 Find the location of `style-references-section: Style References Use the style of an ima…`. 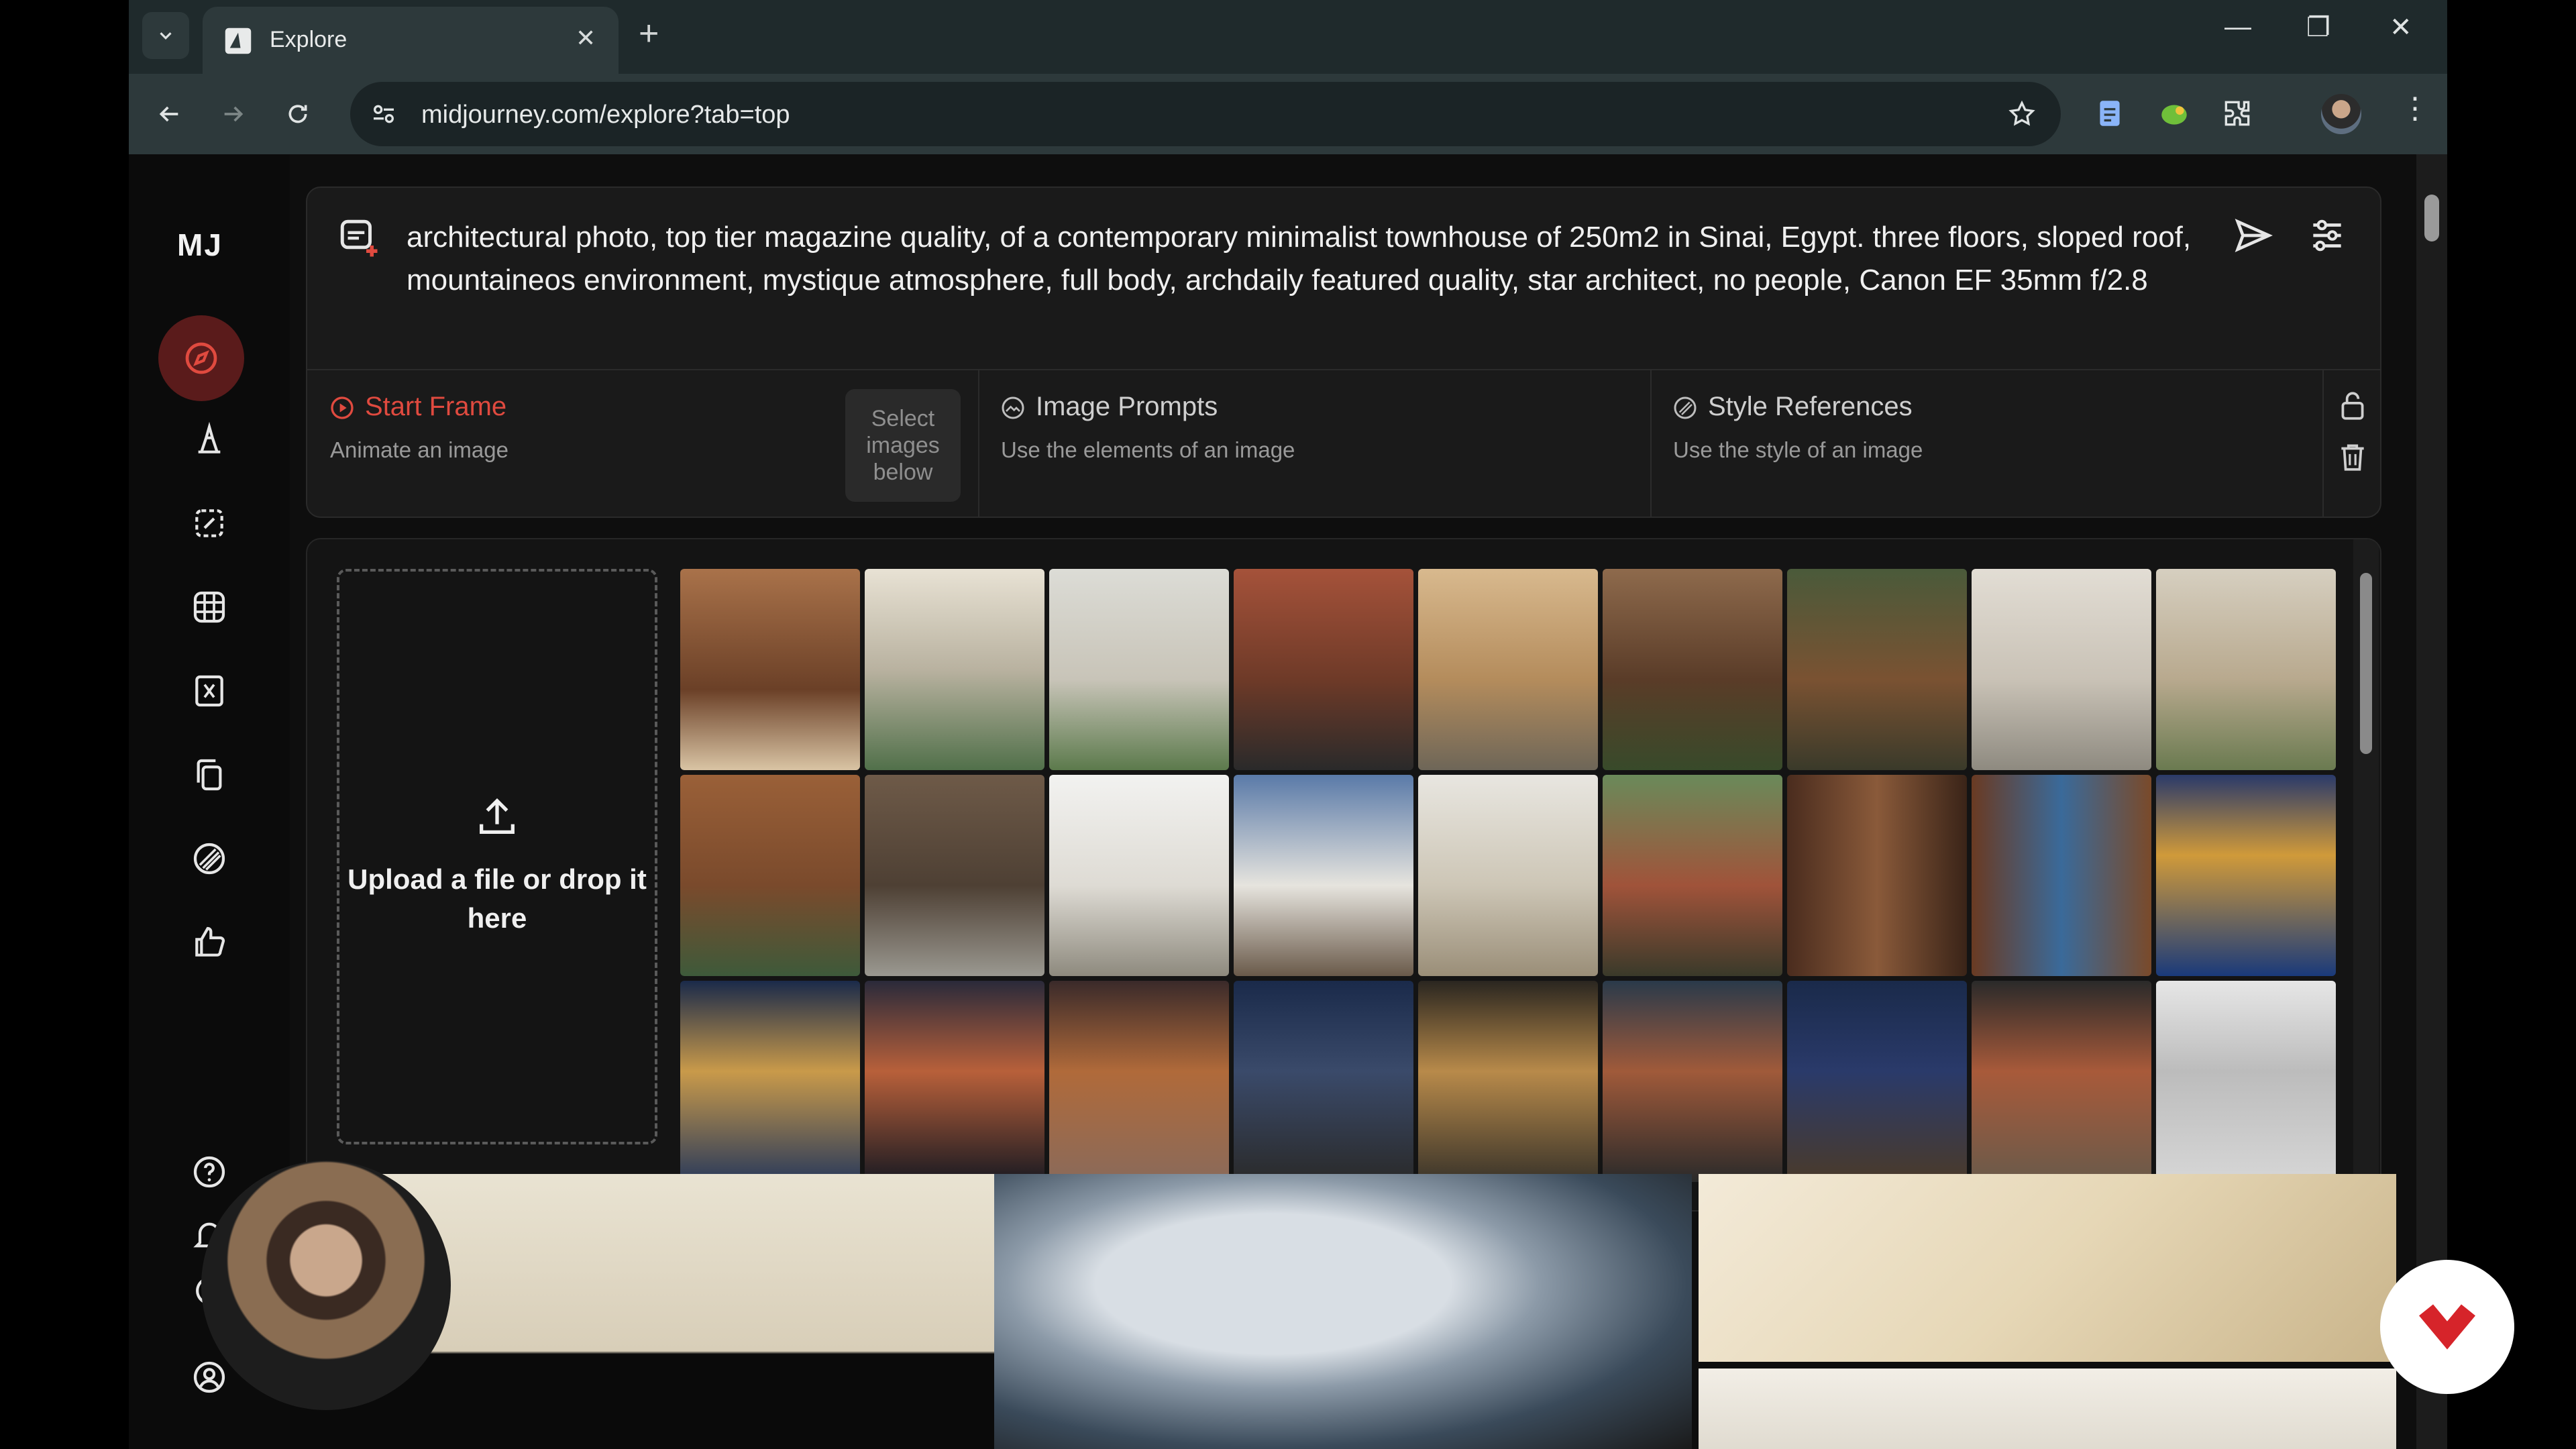

style-references-section: Style References Use the style of an ima… is located at coordinates (1987, 443).